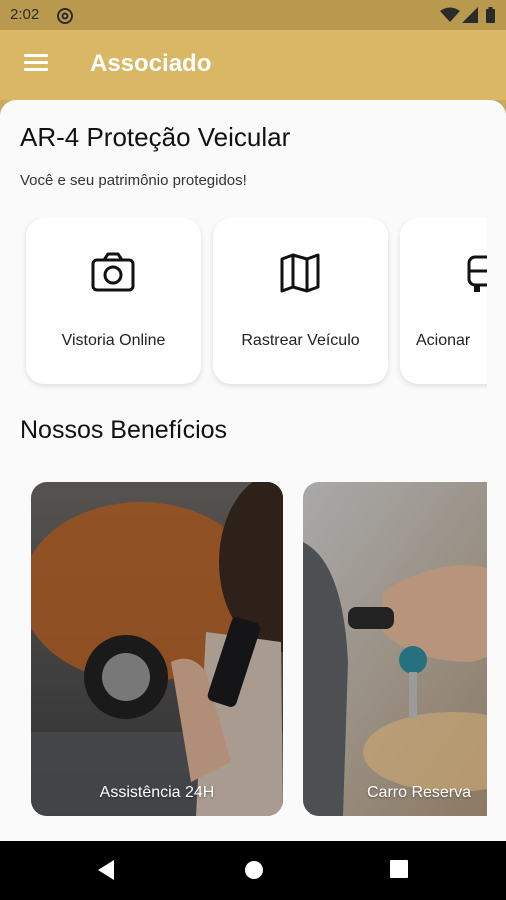  What do you see at coordinates (155, 137) in the screenshot?
I see `page-title: AR-4 Proteção Veicular` at bounding box center [155, 137].